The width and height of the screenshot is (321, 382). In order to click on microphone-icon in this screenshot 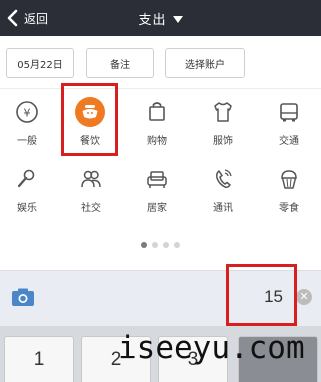, I will do `click(26, 178)`.